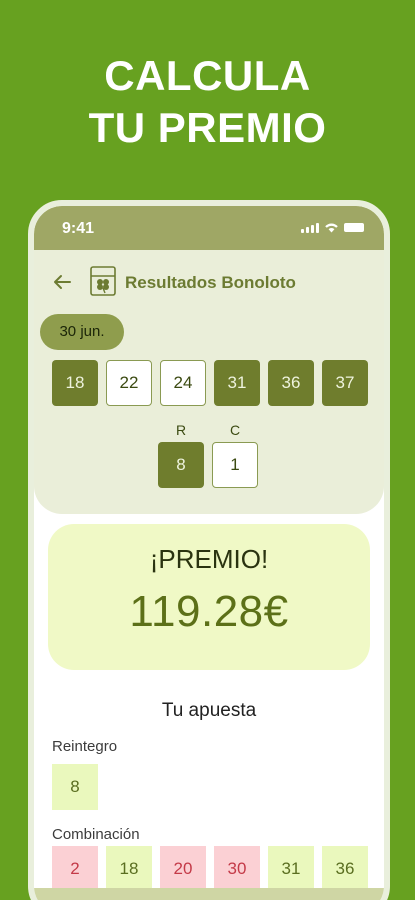  What do you see at coordinates (78, 228) in the screenshot?
I see `status-time: 9:41` at bounding box center [78, 228].